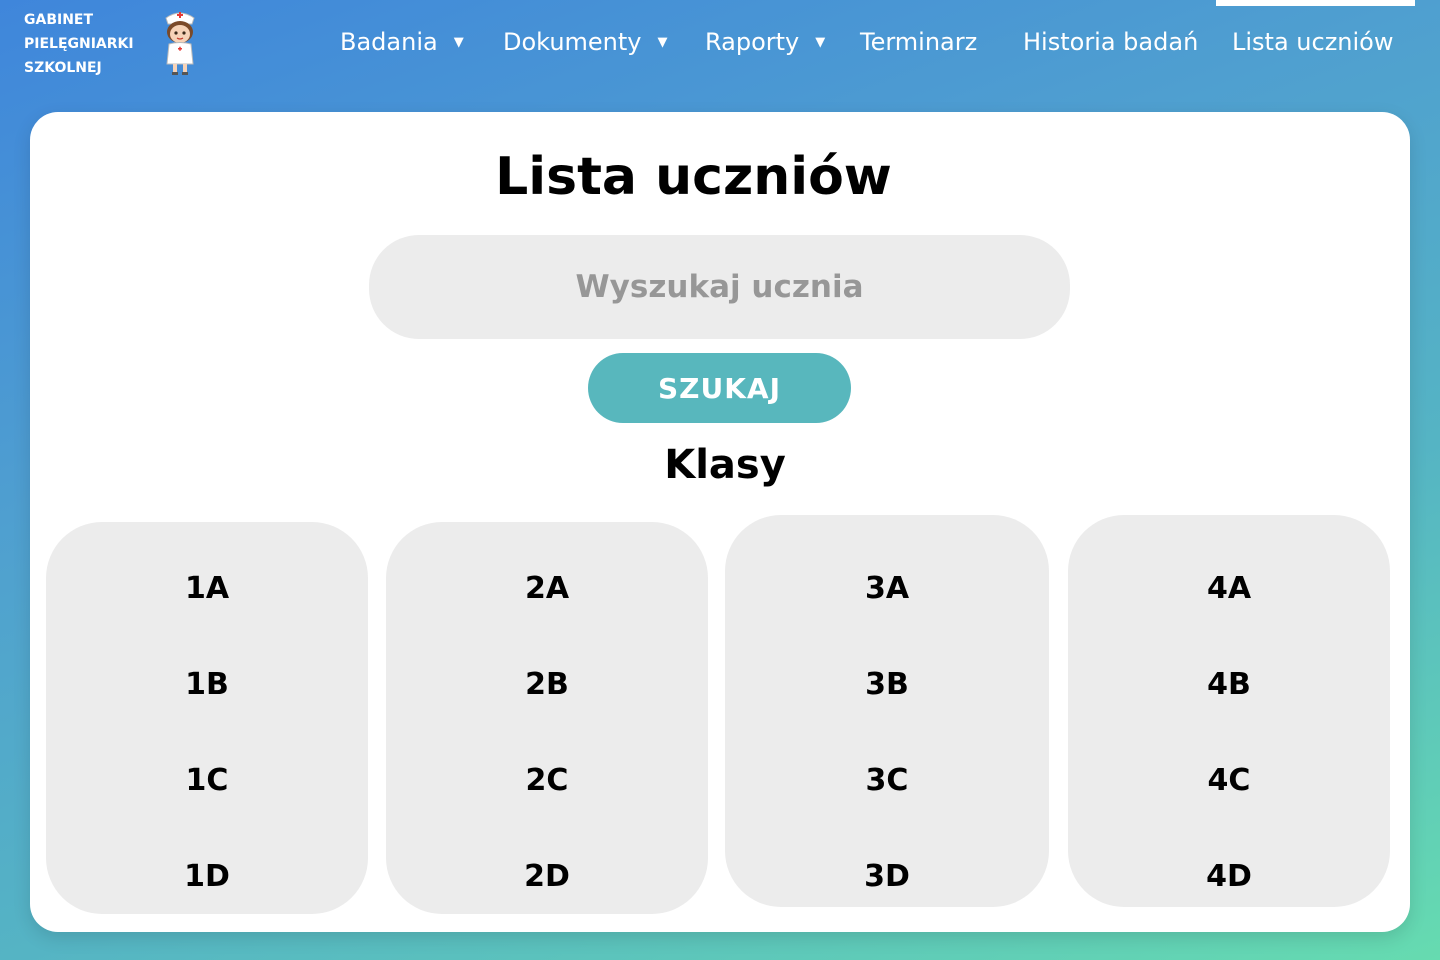 The width and height of the screenshot is (1440, 960). I want to click on nav-item-label: Terminarz, so click(919, 42).